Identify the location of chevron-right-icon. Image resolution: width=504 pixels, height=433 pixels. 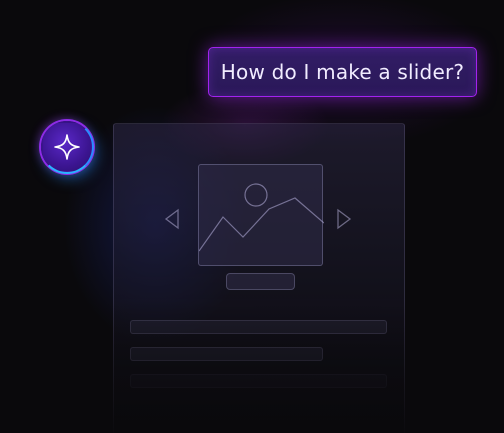
(344, 219).